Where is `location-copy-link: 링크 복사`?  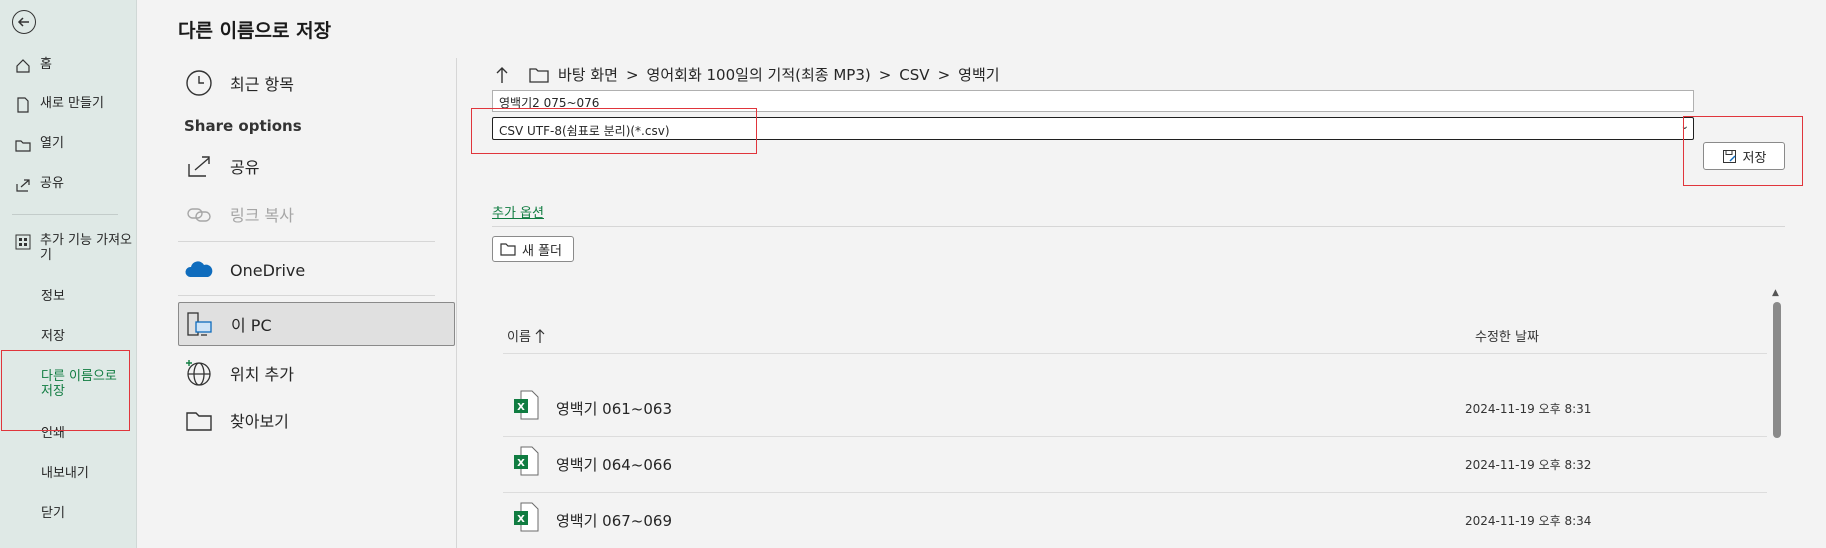
location-copy-link: 링크 복사 is located at coordinates (239, 214).